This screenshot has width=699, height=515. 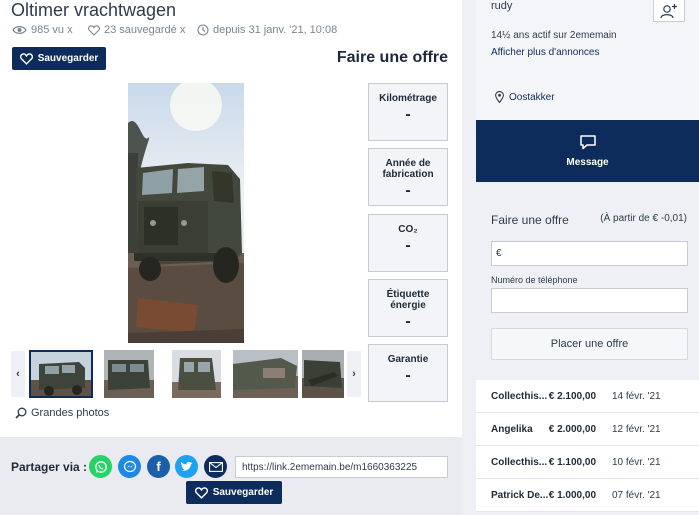 I want to click on spec-label: Année de fabrication, so click(x=408, y=169).